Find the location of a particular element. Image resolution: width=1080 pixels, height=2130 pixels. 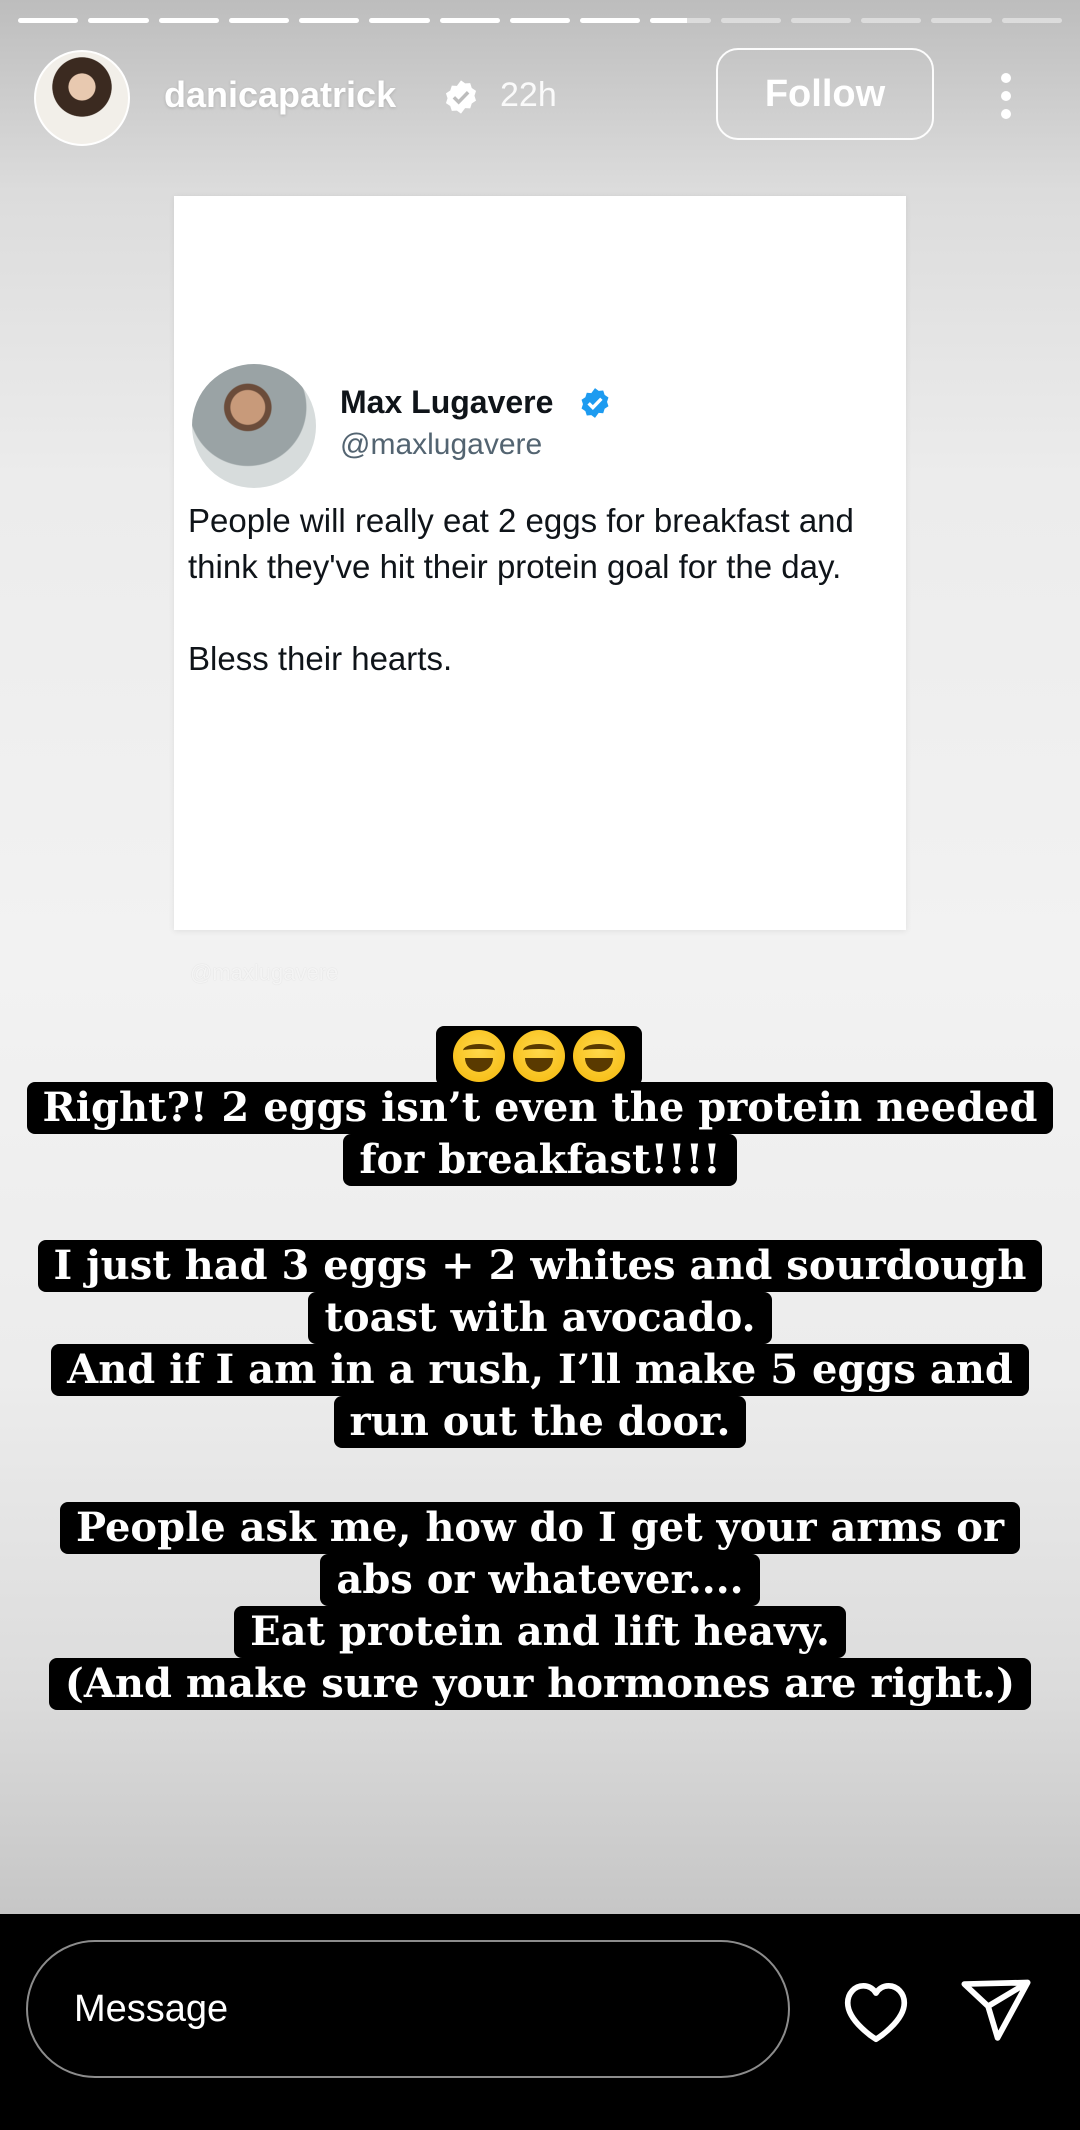

follow-button: Follow is located at coordinates (825, 94).